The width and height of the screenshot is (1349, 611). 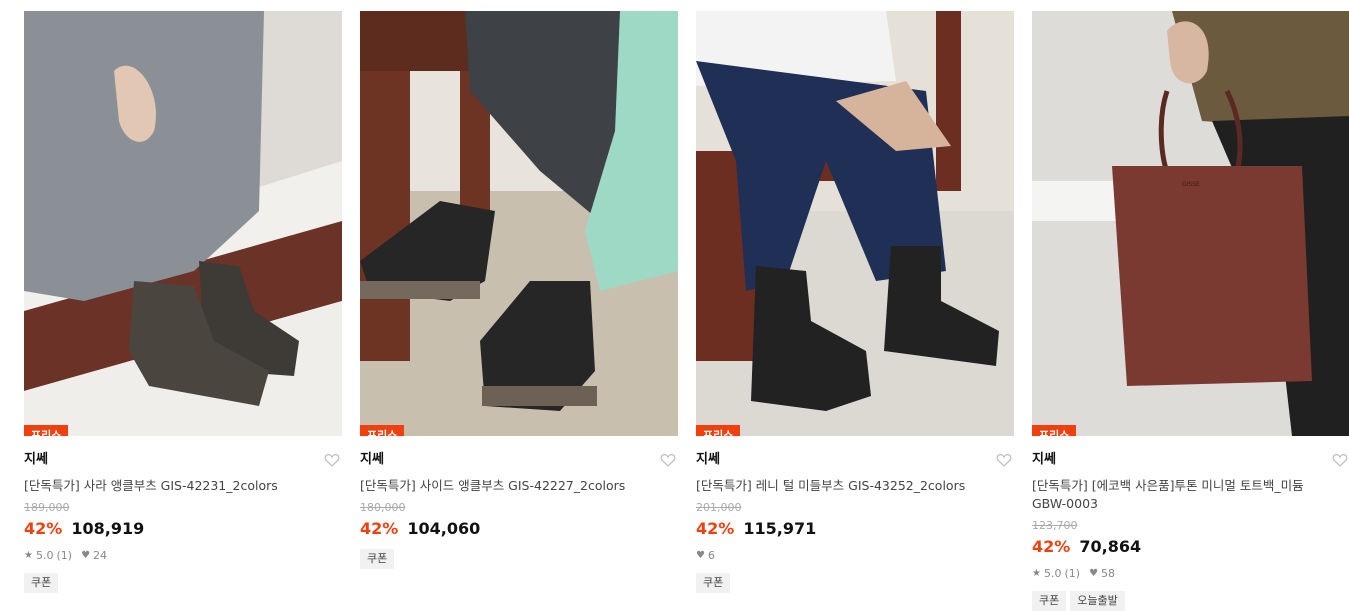 I want to click on price-row: 42% 115,971, so click(x=855, y=529).